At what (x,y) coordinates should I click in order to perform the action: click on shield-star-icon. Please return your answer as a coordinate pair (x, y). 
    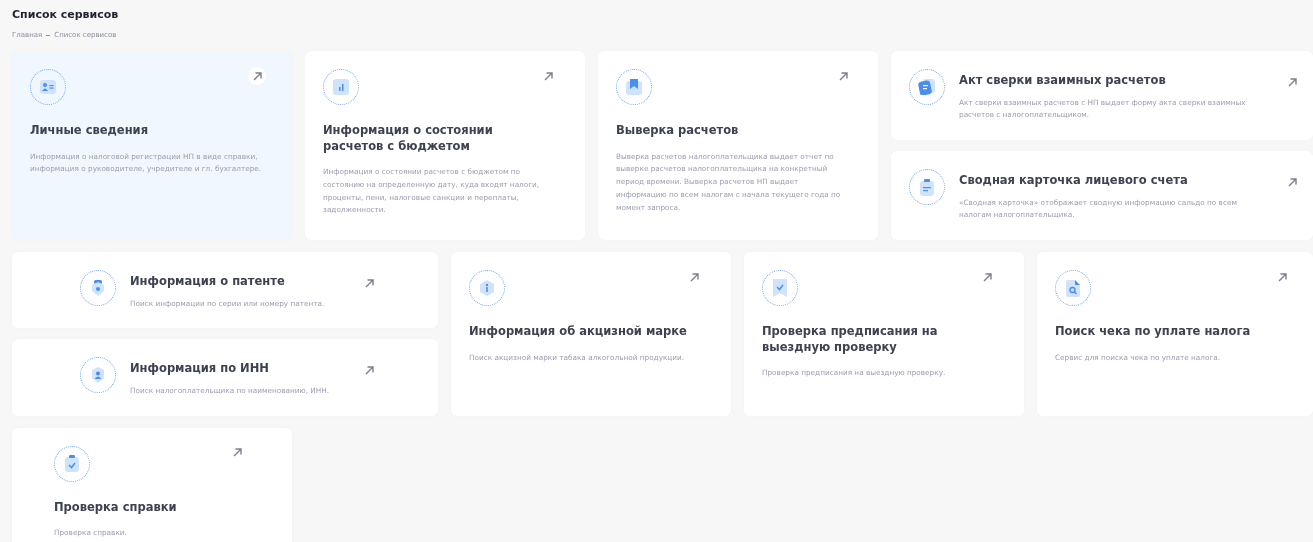
    Looking at the image, I should click on (98, 288).